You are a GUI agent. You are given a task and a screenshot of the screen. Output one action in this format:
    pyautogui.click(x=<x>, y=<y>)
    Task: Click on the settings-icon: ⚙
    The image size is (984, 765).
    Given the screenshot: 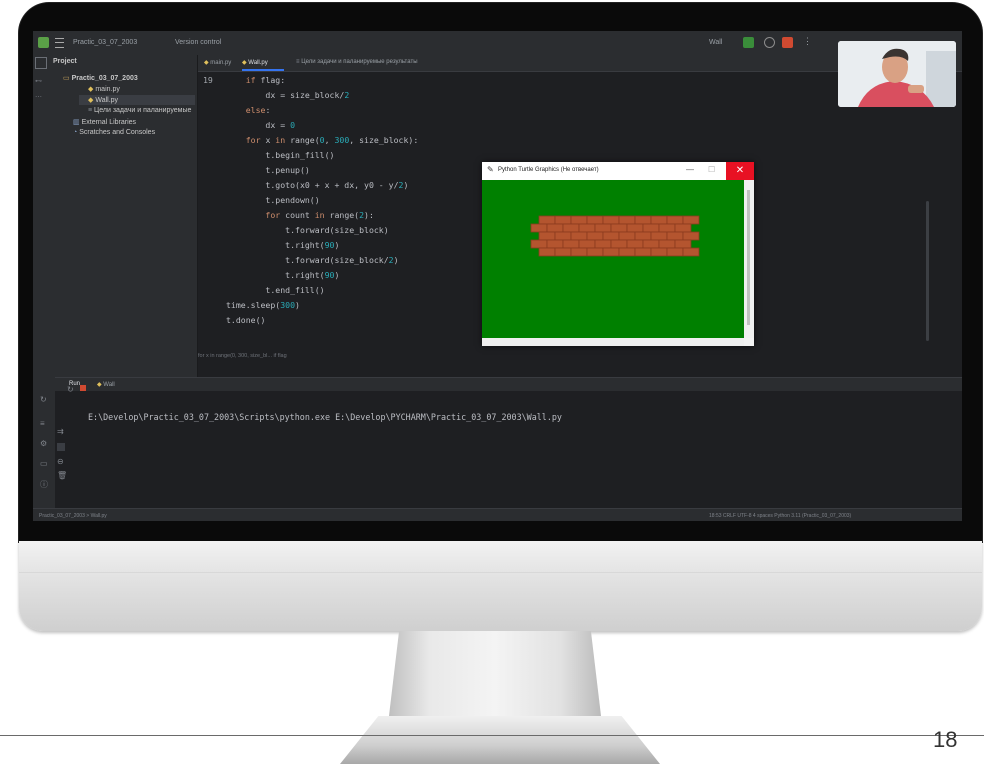 What is the action you would take?
    pyautogui.click(x=43, y=443)
    